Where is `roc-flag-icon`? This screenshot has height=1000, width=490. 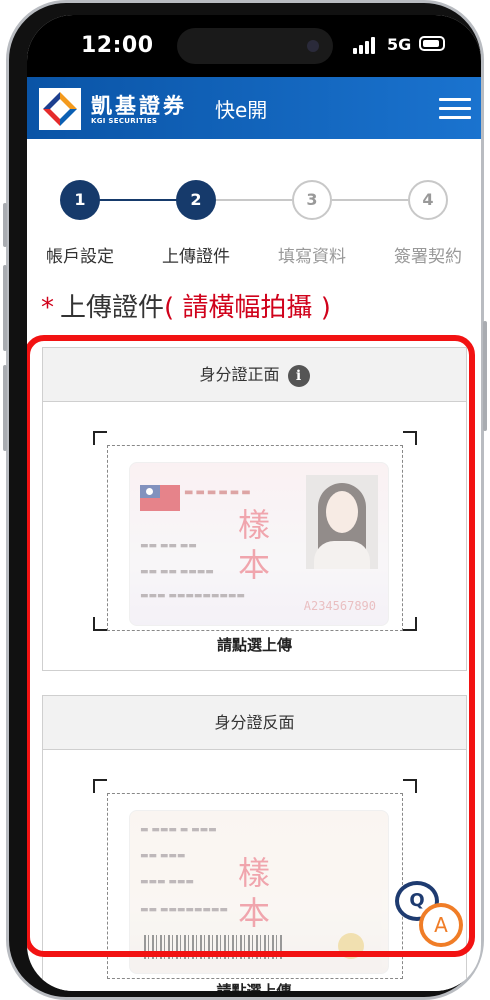
roc-flag-icon is located at coordinates (160, 498).